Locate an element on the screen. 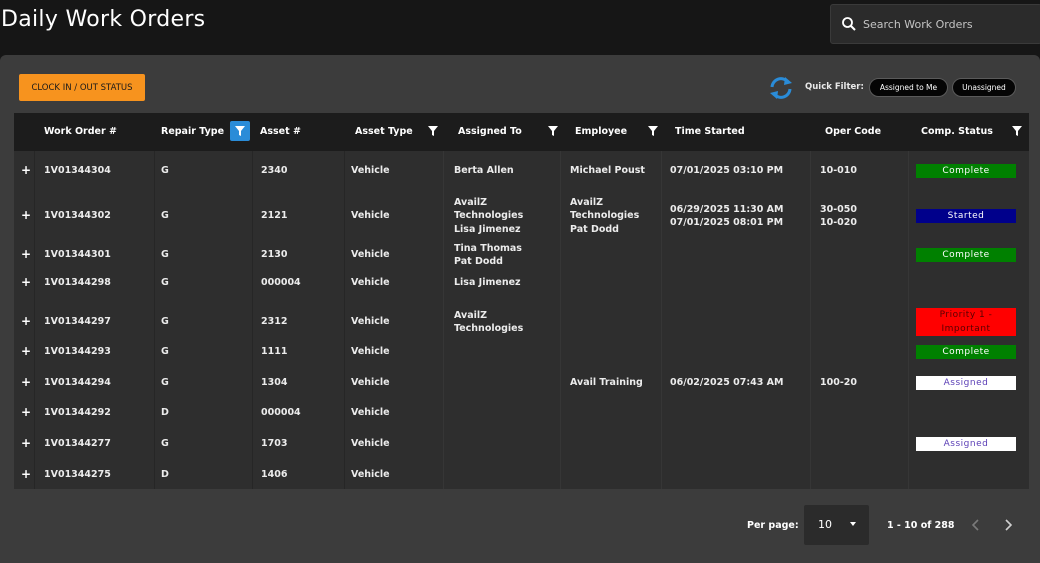  work-order-cell: 1V01344294 is located at coordinates (77, 383).